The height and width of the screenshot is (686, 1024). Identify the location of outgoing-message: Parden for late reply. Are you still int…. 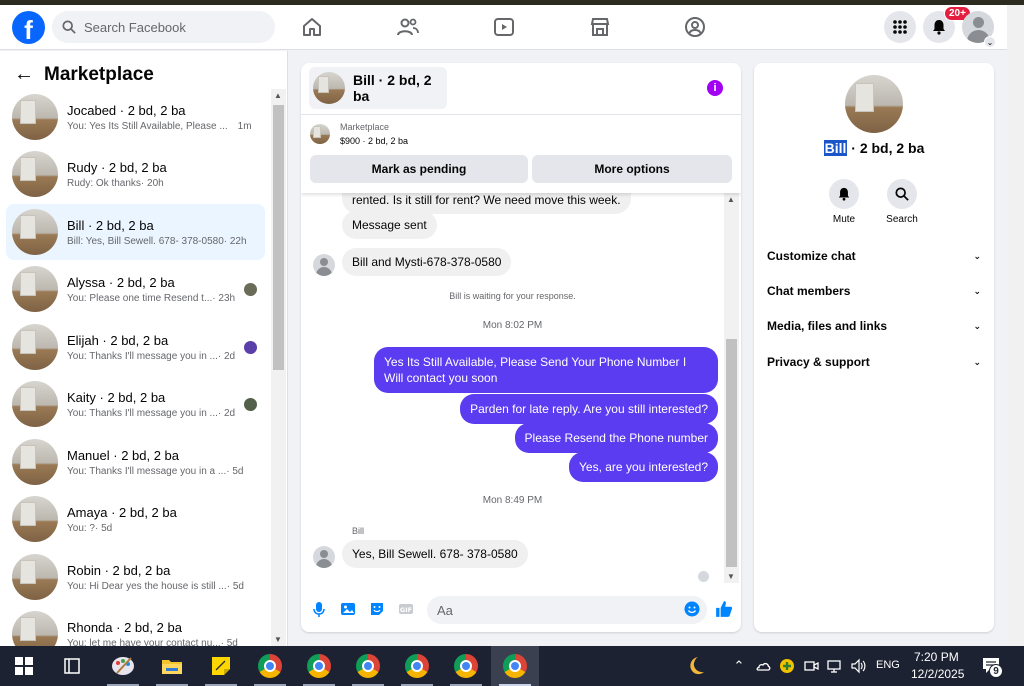
(589, 409).